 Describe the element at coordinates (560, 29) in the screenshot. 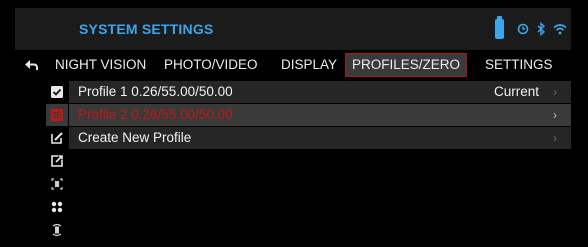

I see `wifi-icon` at that location.